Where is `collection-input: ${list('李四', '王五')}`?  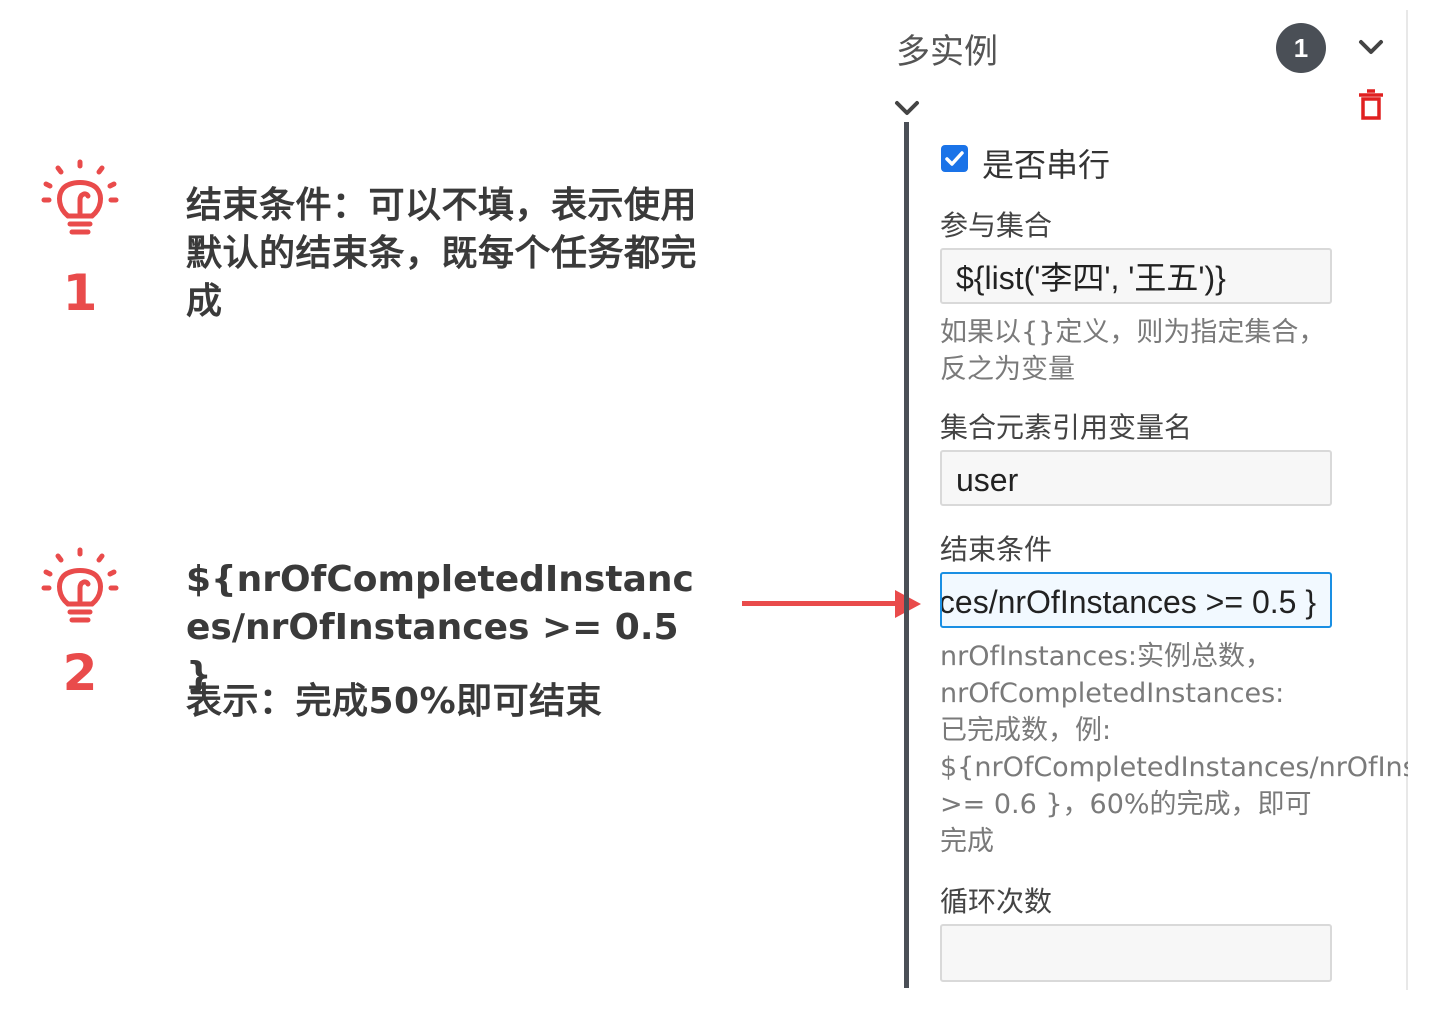 collection-input: ${list('李四', '王五')} is located at coordinates (1136, 276).